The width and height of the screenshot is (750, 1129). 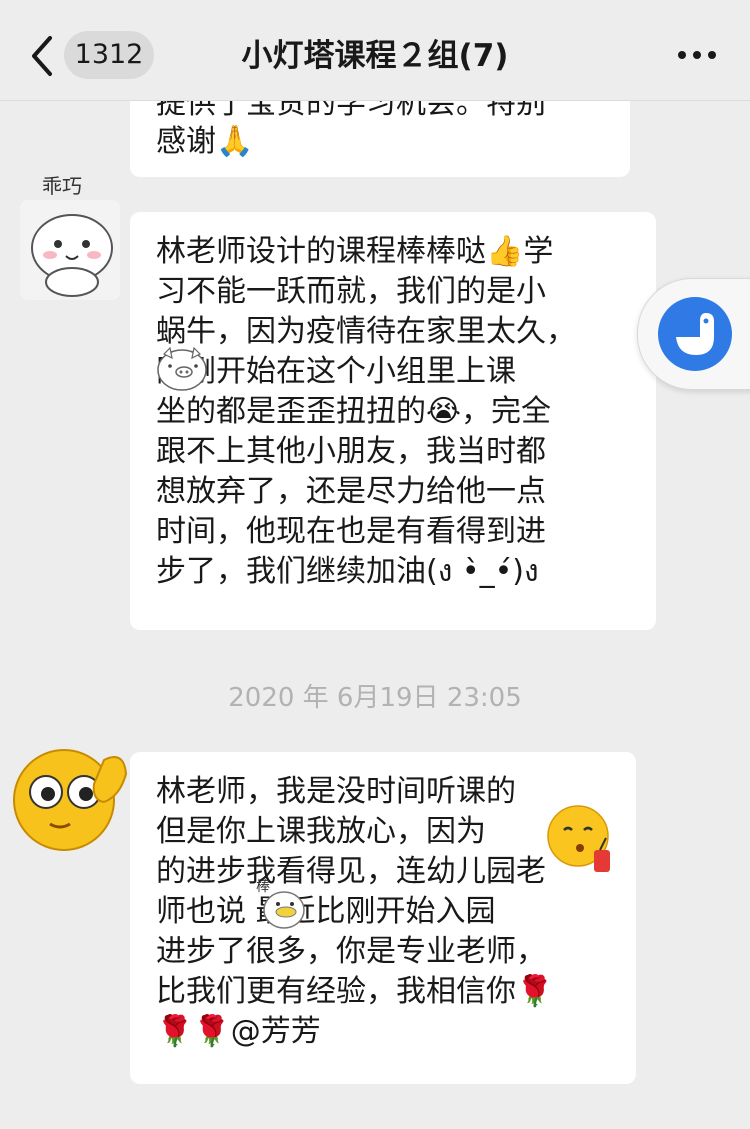 I want to click on message-line: 的进步我看得见，连幼儿园老, so click(x=351, y=871).